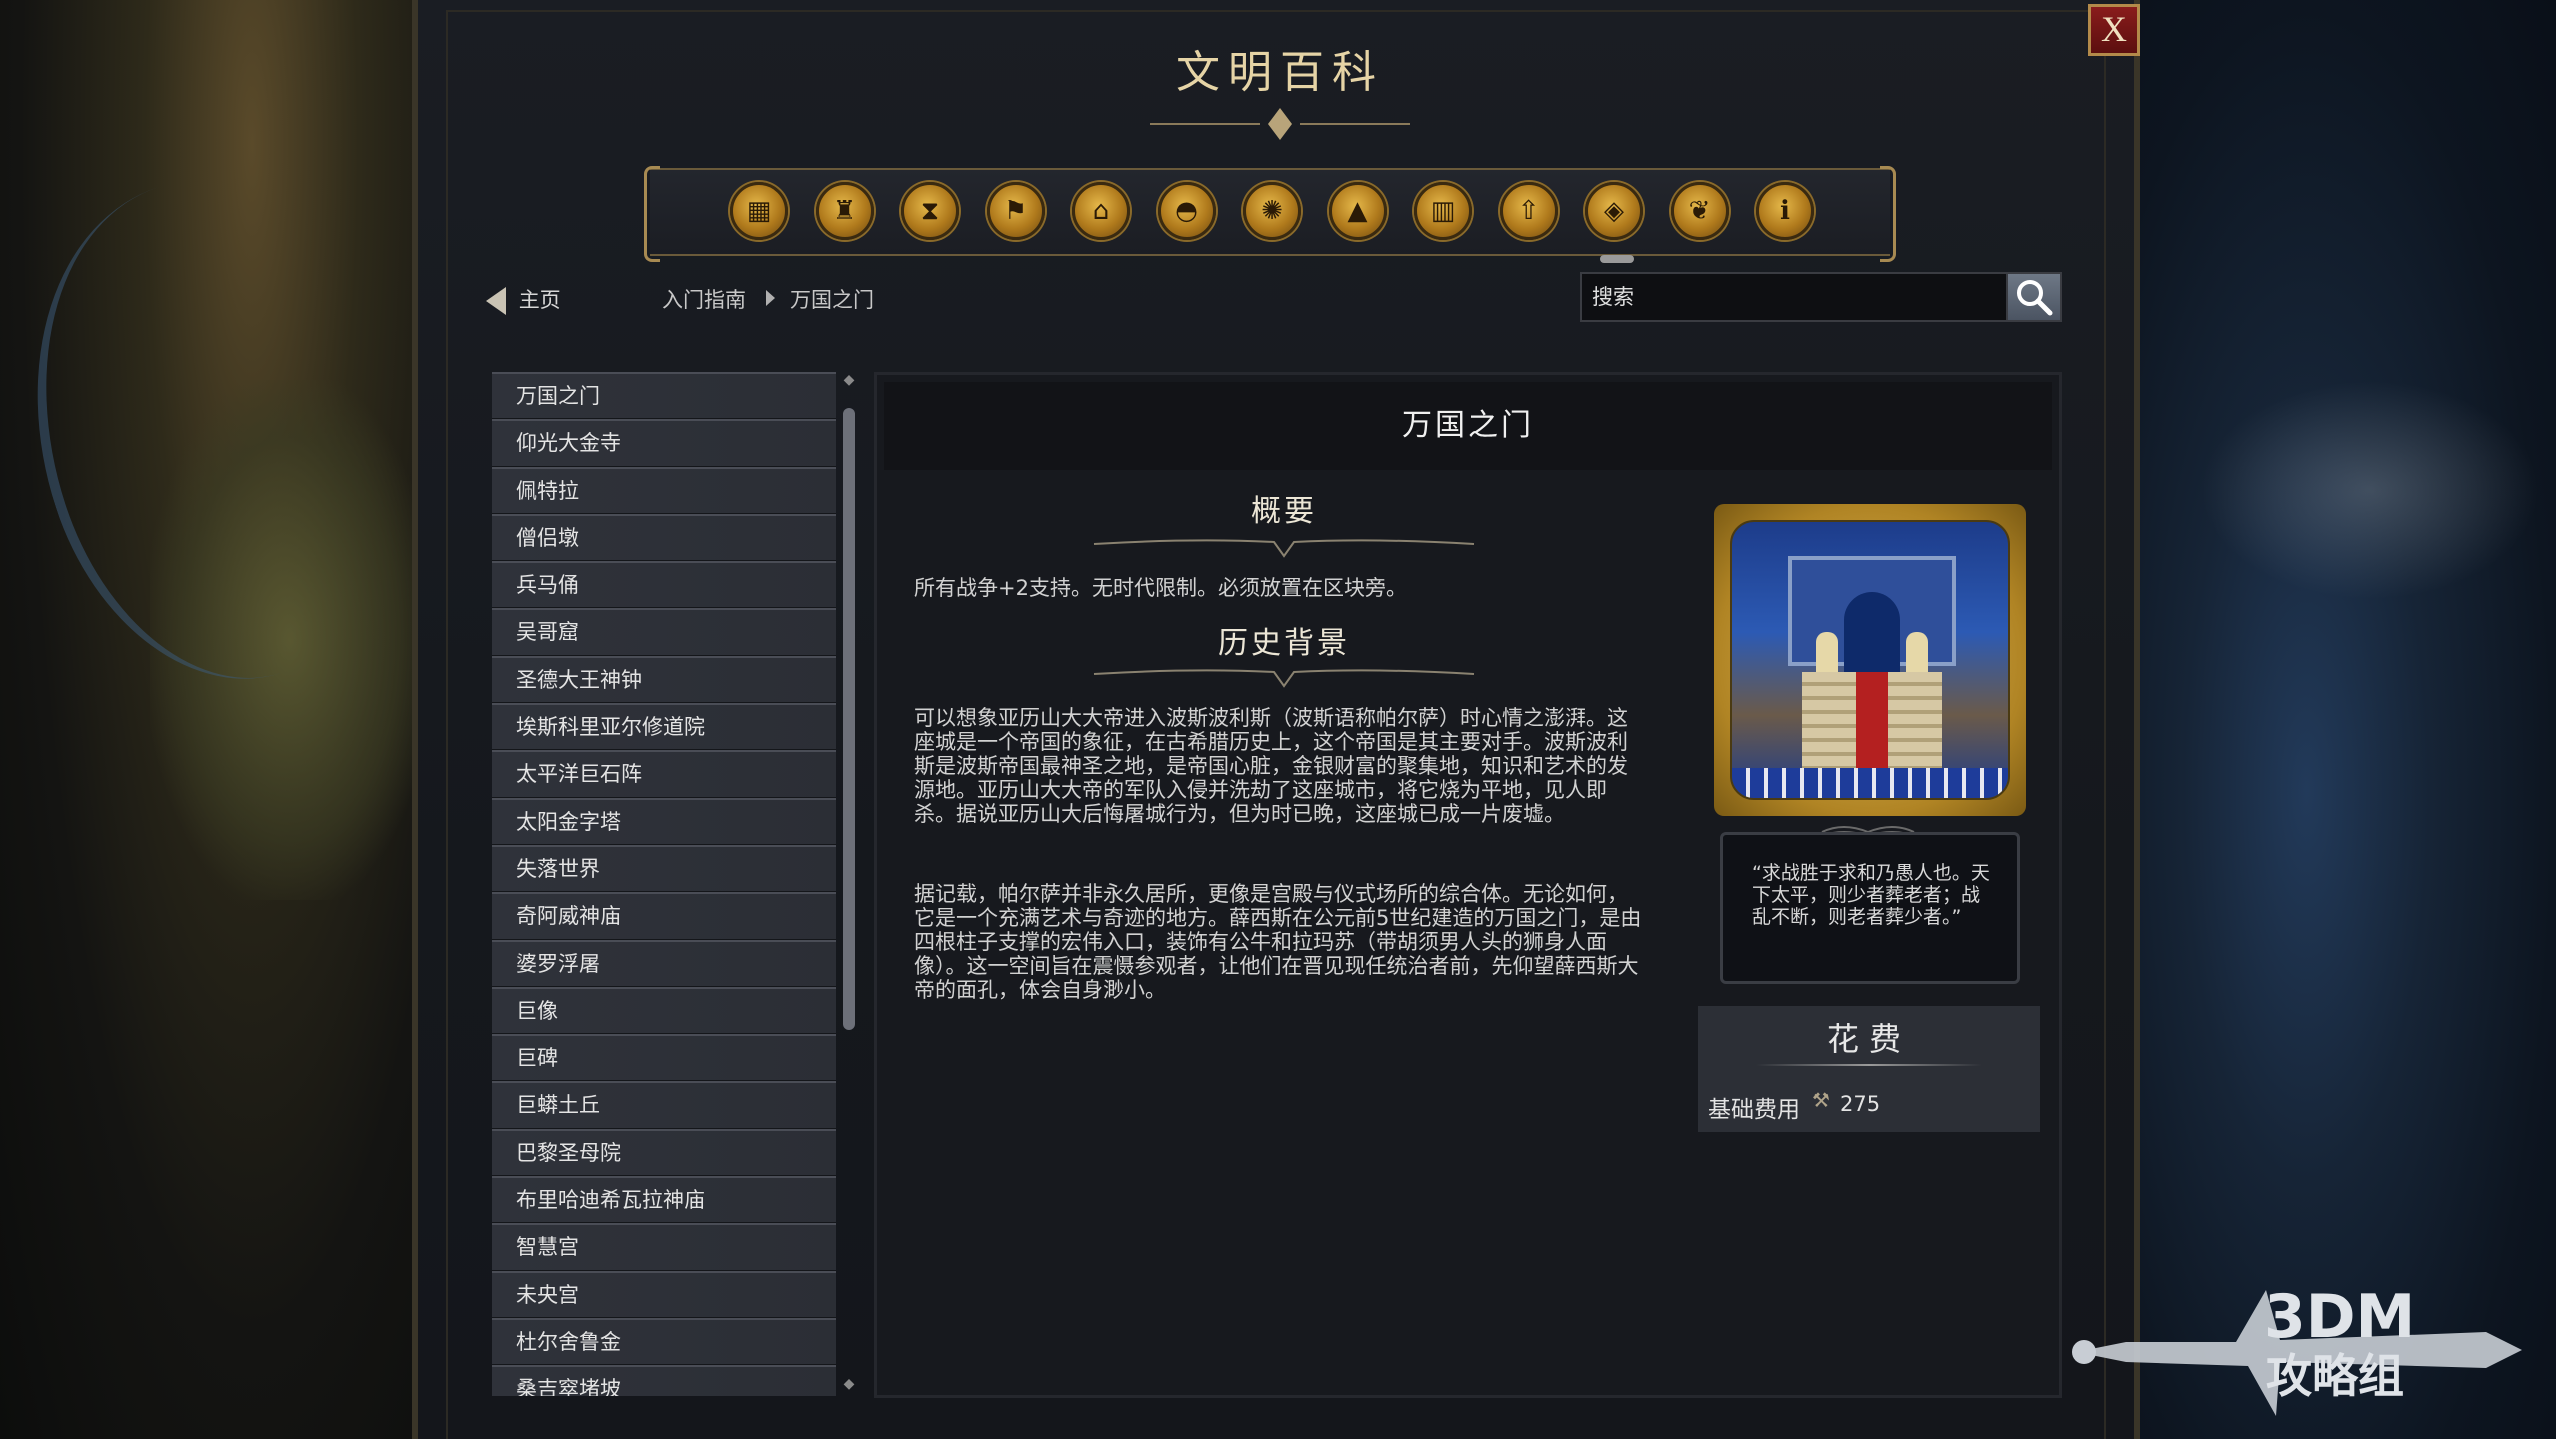 Image resolution: width=2556 pixels, height=1439 pixels. I want to click on wonder-portrait, so click(1870, 660).